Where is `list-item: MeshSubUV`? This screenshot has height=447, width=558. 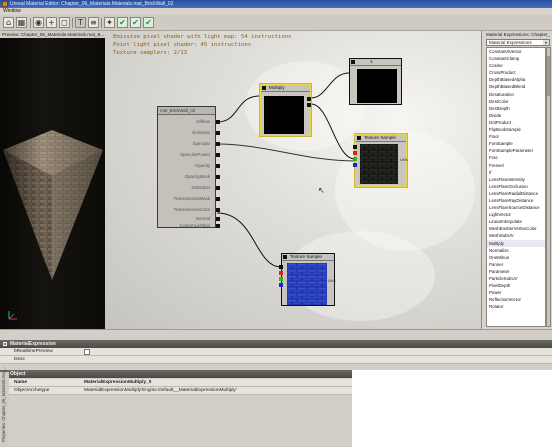
list-item: MeshSubUV is located at coordinates (516, 235).